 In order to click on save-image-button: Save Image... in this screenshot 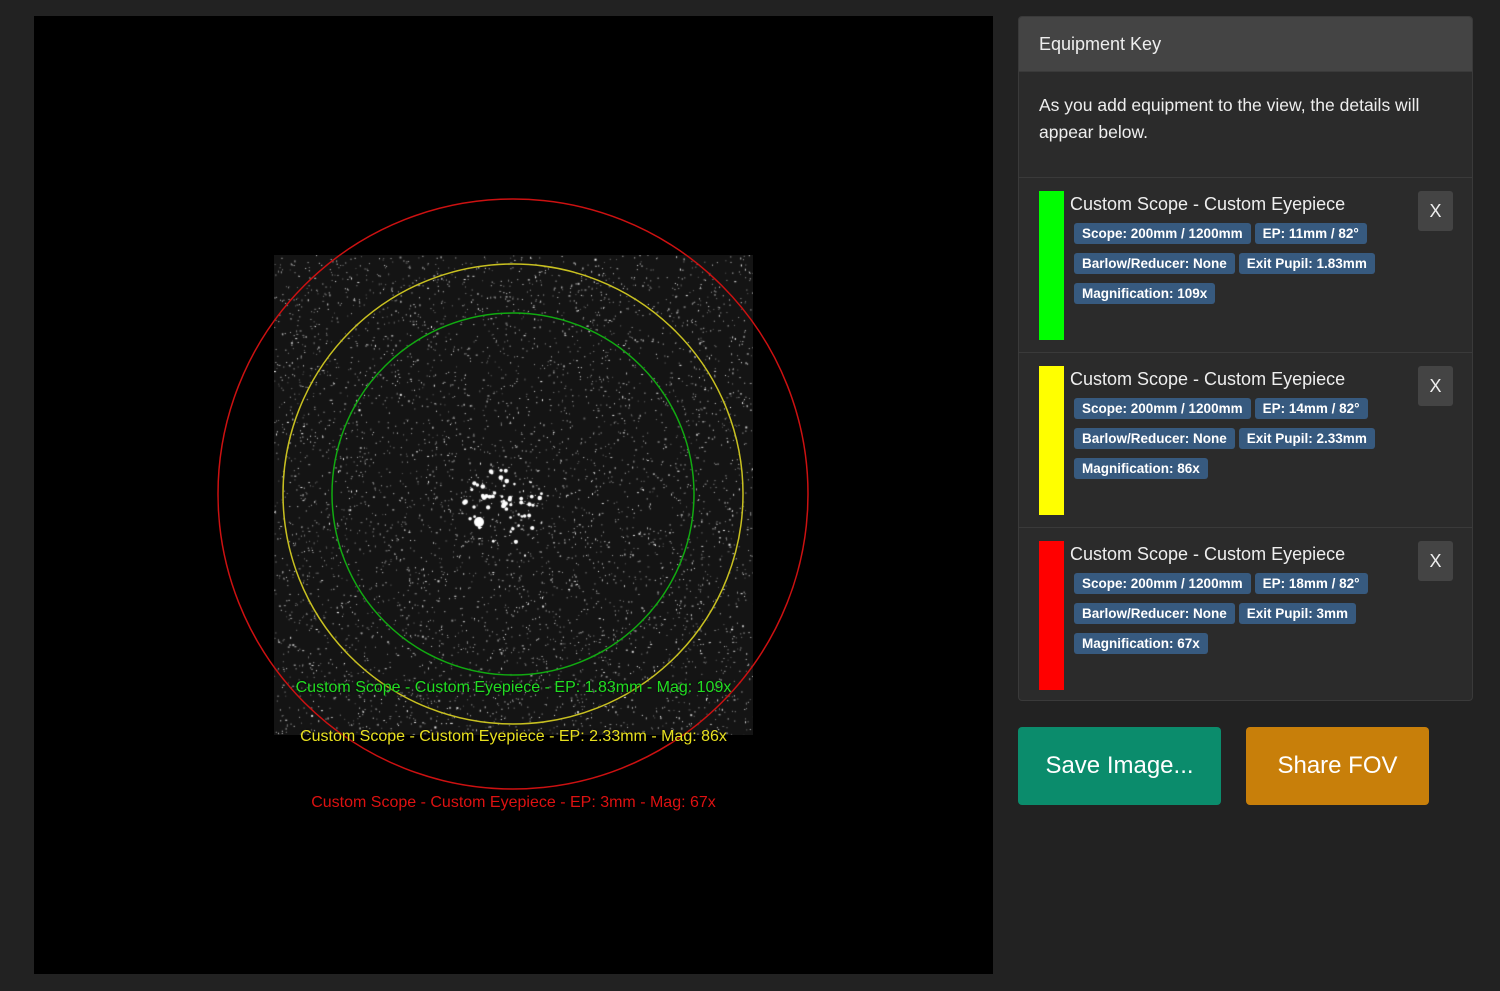, I will do `click(1119, 766)`.